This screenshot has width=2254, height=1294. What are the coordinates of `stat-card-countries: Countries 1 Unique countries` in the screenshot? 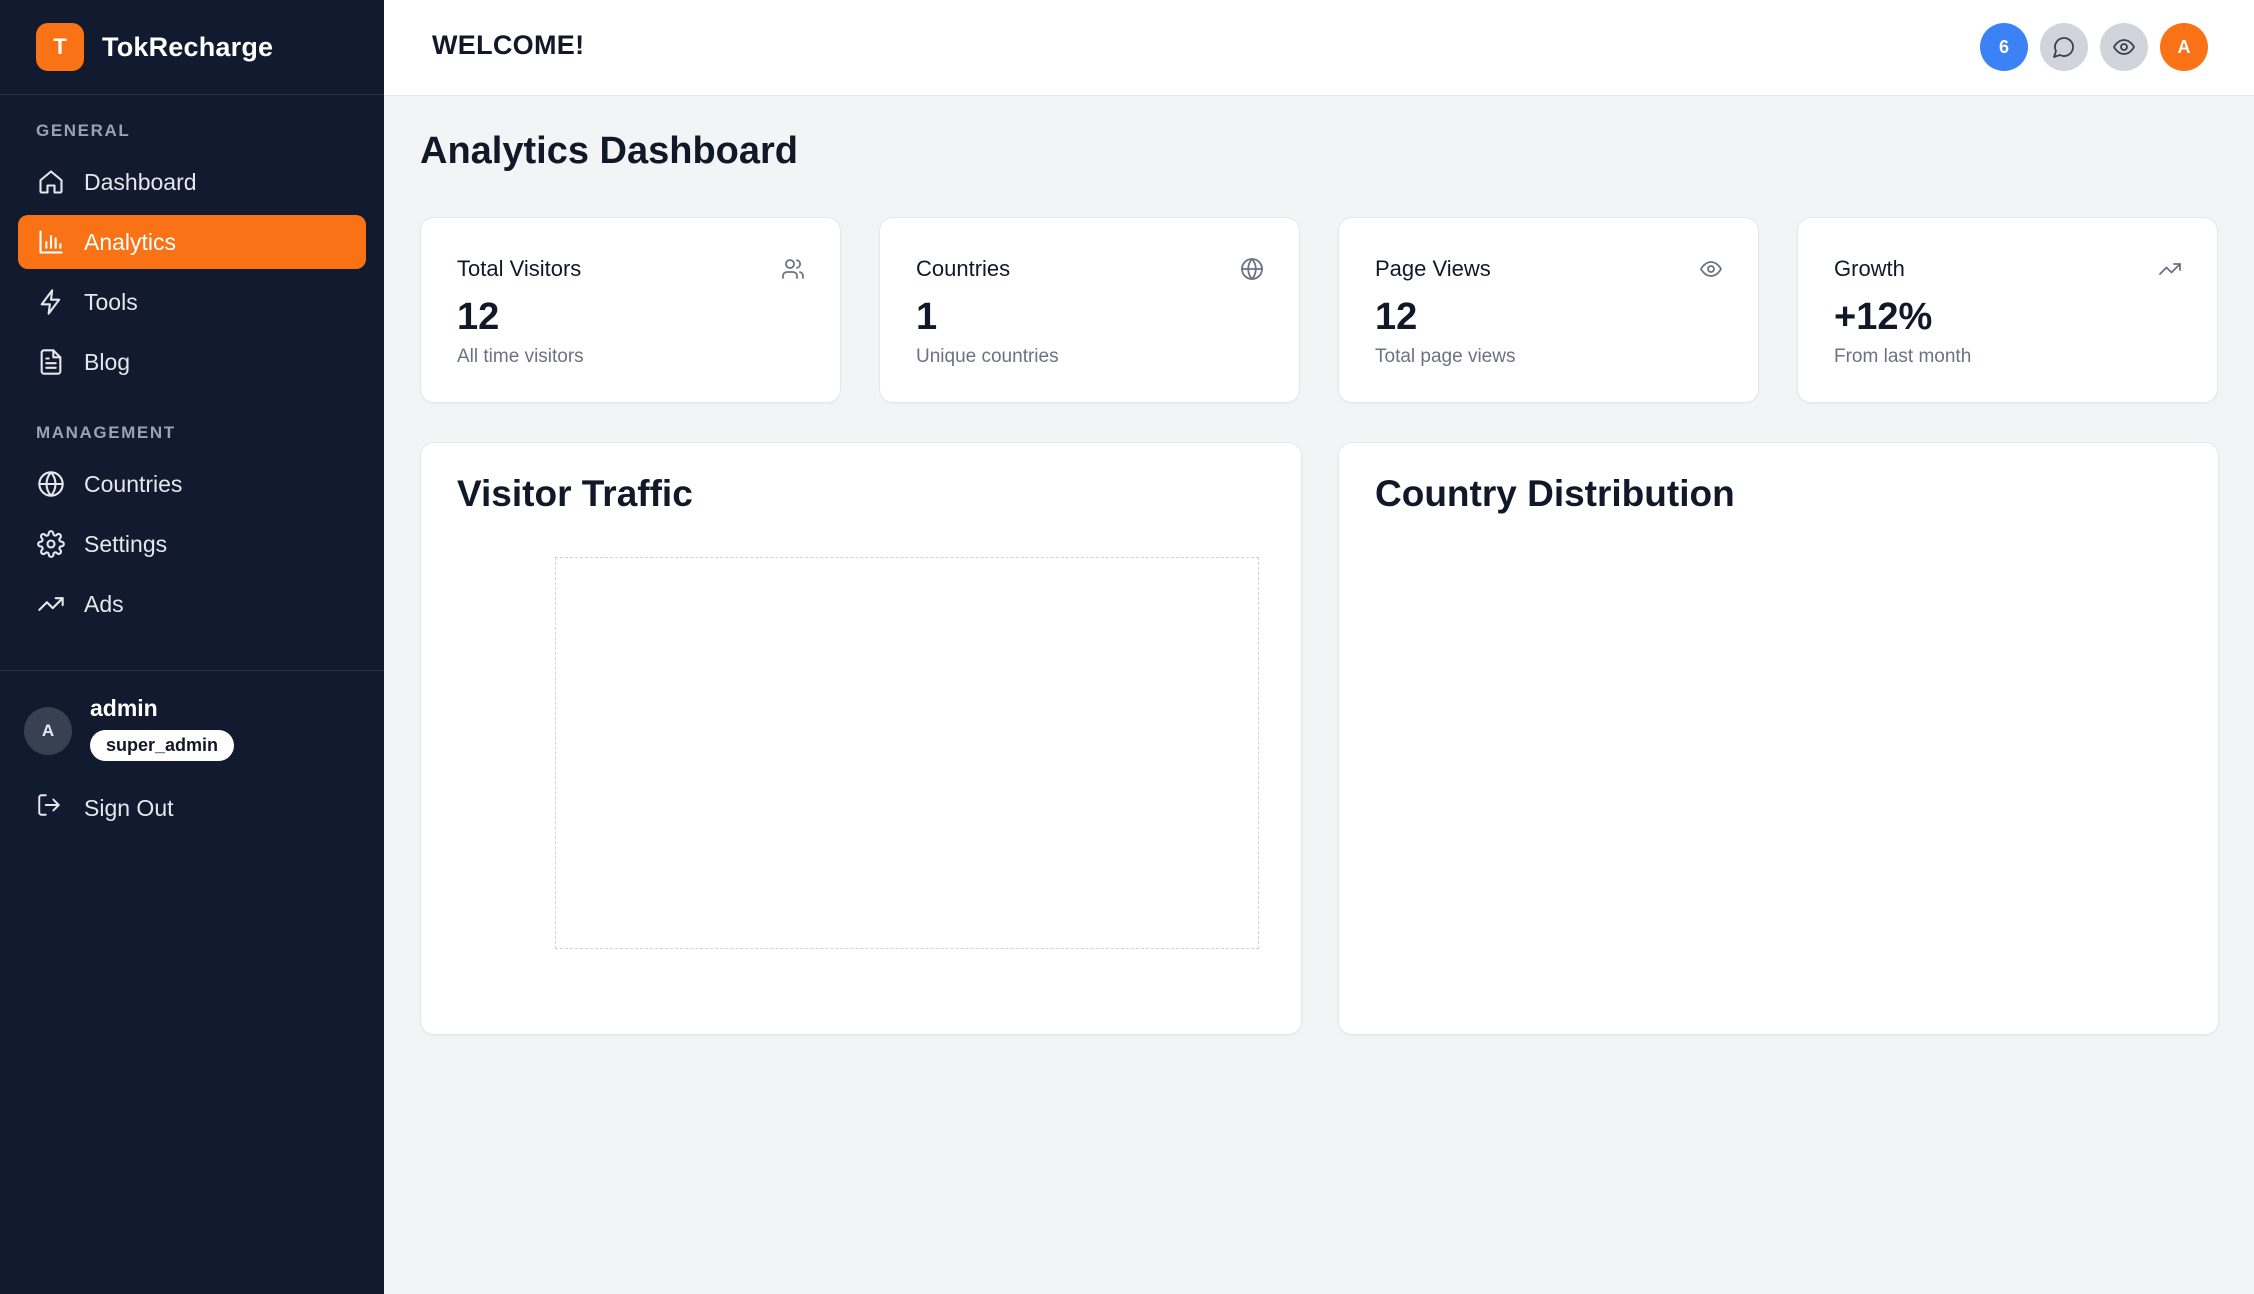 It's located at (1089, 310).